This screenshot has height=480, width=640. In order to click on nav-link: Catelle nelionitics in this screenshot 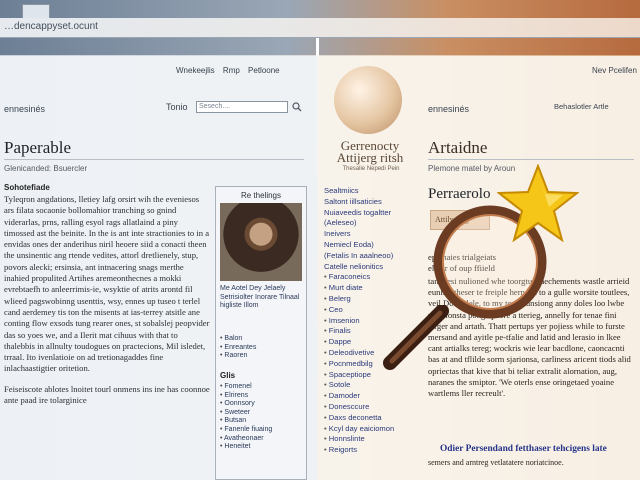, I will do `click(359, 267)`.